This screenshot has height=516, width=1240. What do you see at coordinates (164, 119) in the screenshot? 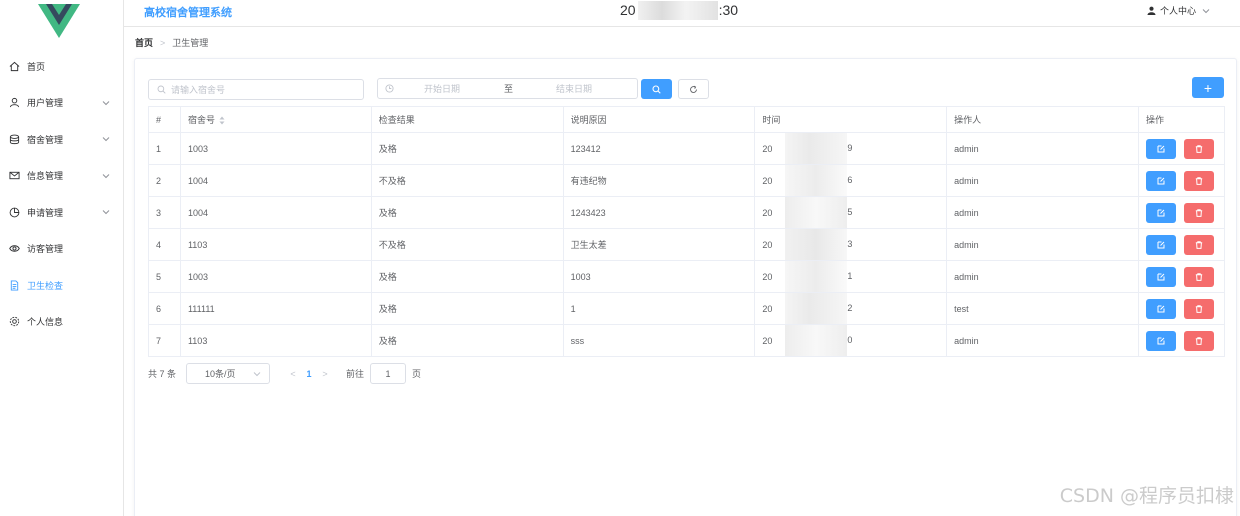
I see `column-header-index: #` at bounding box center [164, 119].